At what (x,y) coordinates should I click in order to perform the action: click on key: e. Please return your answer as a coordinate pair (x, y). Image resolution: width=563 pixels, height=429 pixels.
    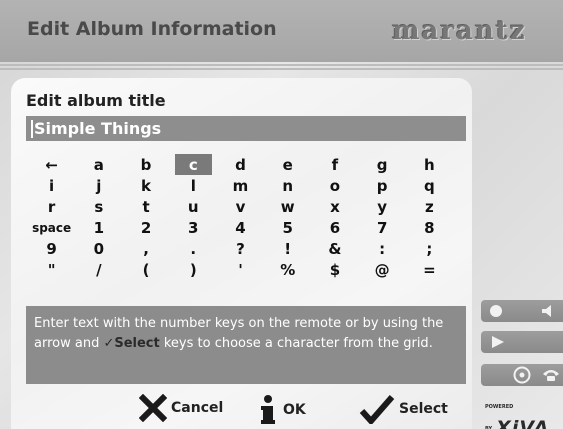
    Looking at the image, I should click on (287, 164).